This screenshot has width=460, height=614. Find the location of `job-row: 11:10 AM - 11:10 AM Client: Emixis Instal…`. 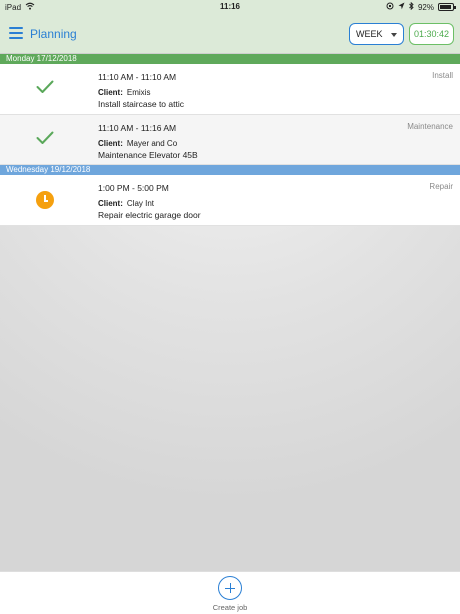

job-row: 11:10 AM - 11:10 AM Client: Emixis Instal… is located at coordinates (230, 89).